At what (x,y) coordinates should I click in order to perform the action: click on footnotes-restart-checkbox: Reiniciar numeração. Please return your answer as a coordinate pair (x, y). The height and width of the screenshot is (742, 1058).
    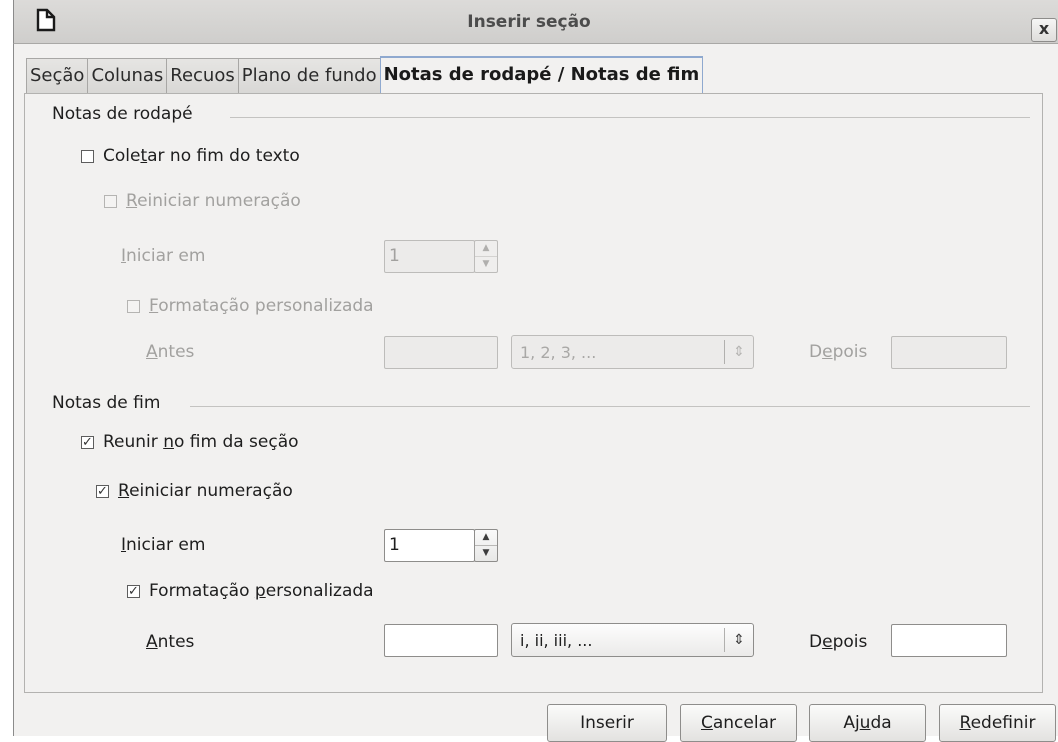
    Looking at the image, I should click on (202, 201).